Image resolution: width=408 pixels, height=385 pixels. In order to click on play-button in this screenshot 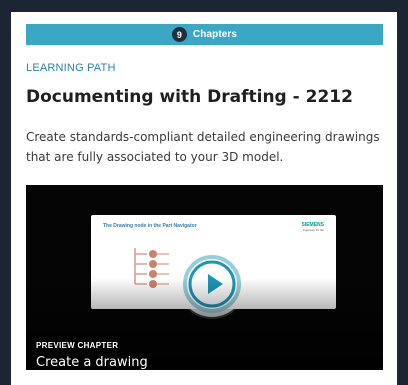, I will do `click(212, 284)`.